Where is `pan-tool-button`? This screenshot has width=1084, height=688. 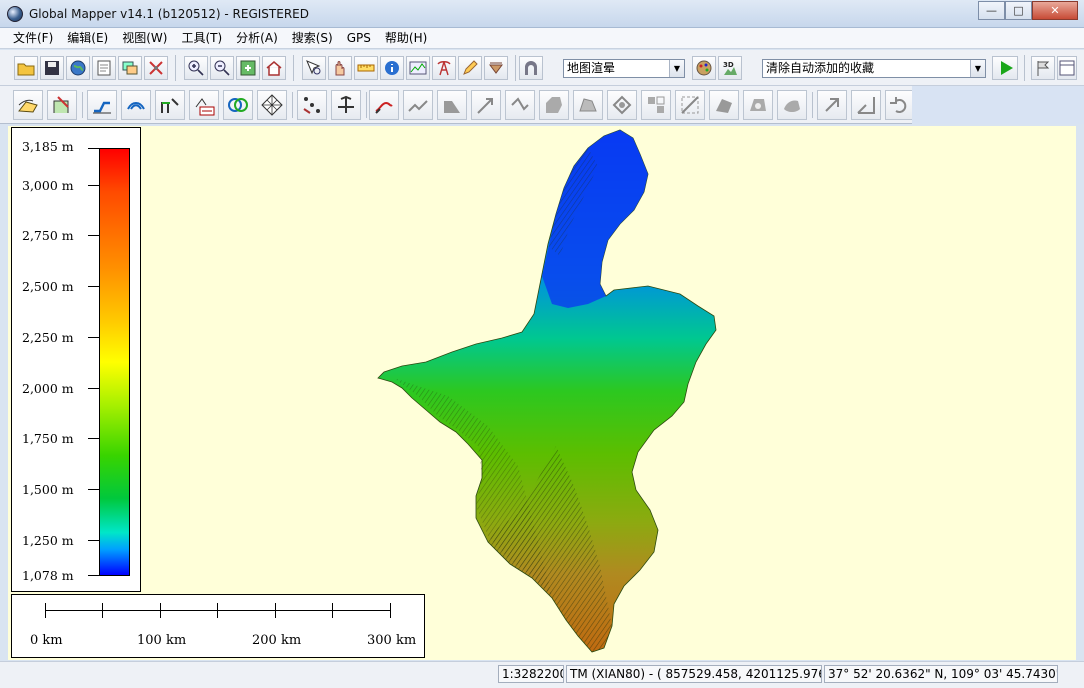
pan-tool-button is located at coordinates (340, 68).